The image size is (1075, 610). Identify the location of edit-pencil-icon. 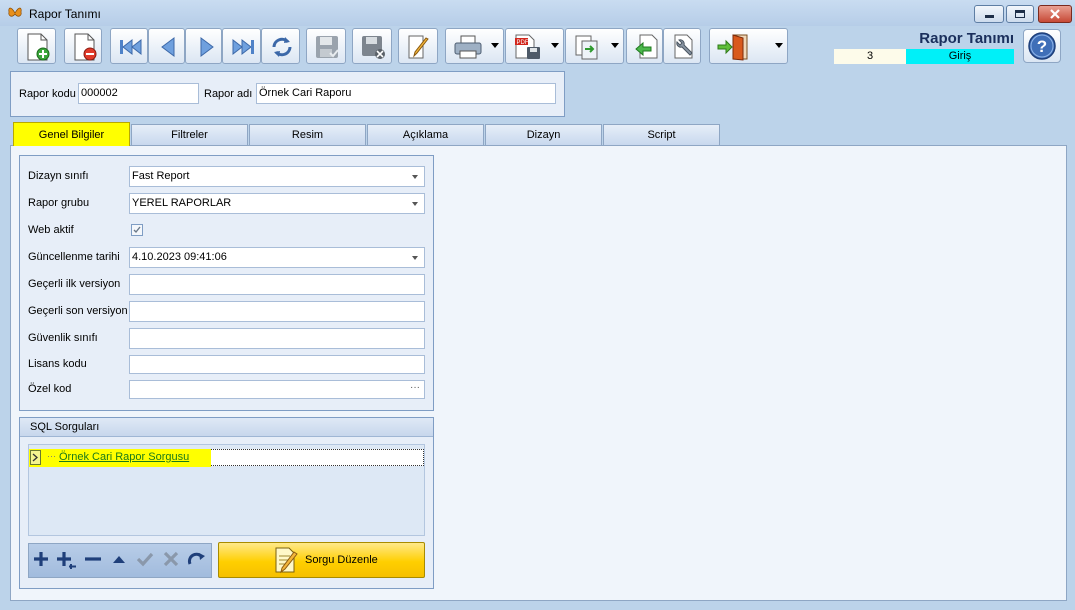
(418, 47).